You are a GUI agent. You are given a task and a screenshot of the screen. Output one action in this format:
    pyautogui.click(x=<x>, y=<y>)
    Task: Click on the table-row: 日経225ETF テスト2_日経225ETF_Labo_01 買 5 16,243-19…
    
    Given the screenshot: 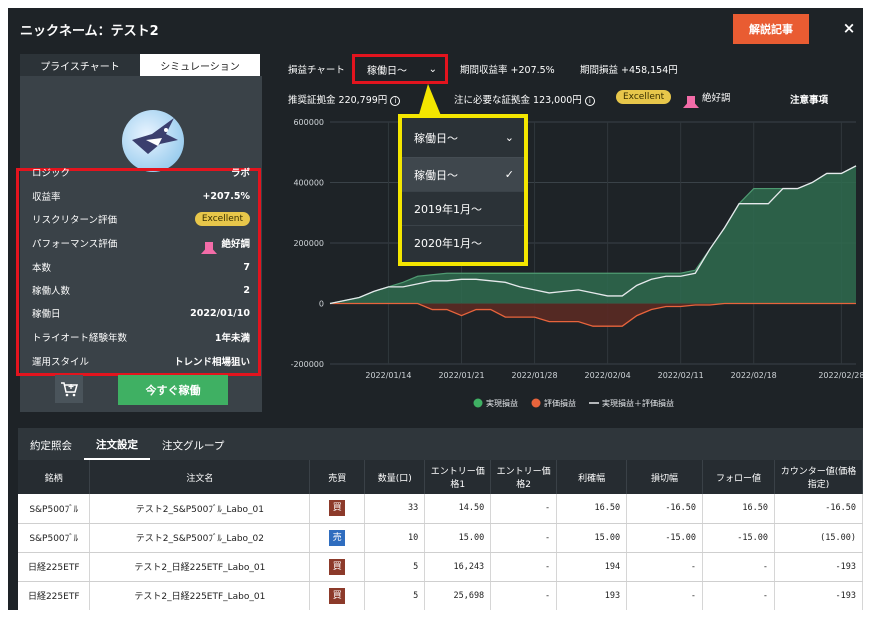 What is the action you would take?
    pyautogui.click(x=440, y=567)
    